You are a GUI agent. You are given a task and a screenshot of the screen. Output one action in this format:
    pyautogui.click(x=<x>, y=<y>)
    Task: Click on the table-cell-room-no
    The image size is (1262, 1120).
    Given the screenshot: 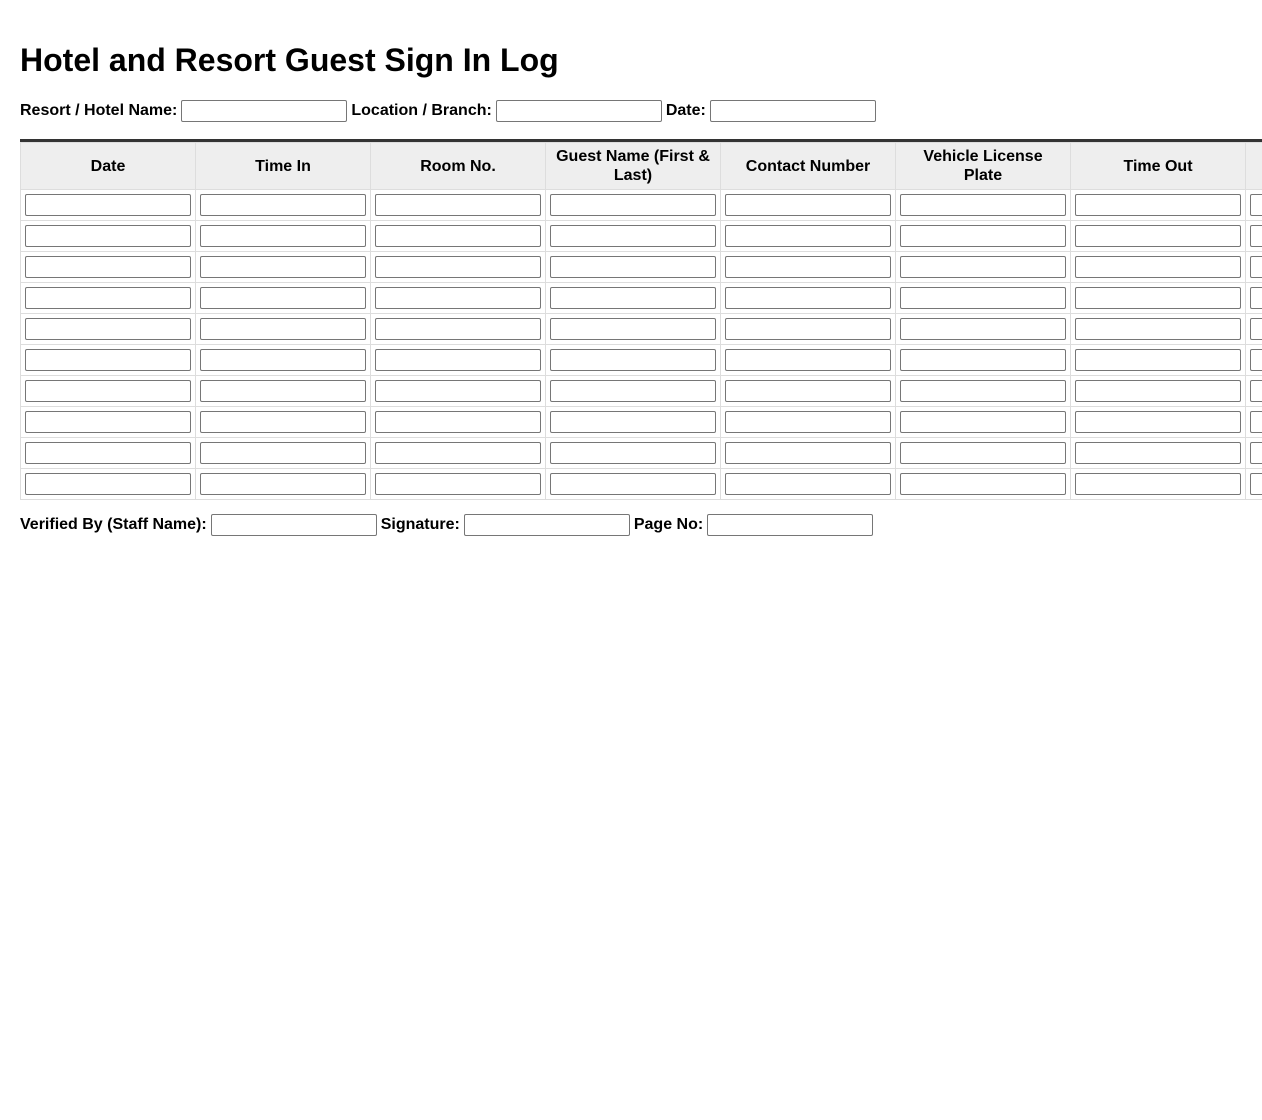 What is the action you would take?
    pyautogui.click(x=458, y=329)
    